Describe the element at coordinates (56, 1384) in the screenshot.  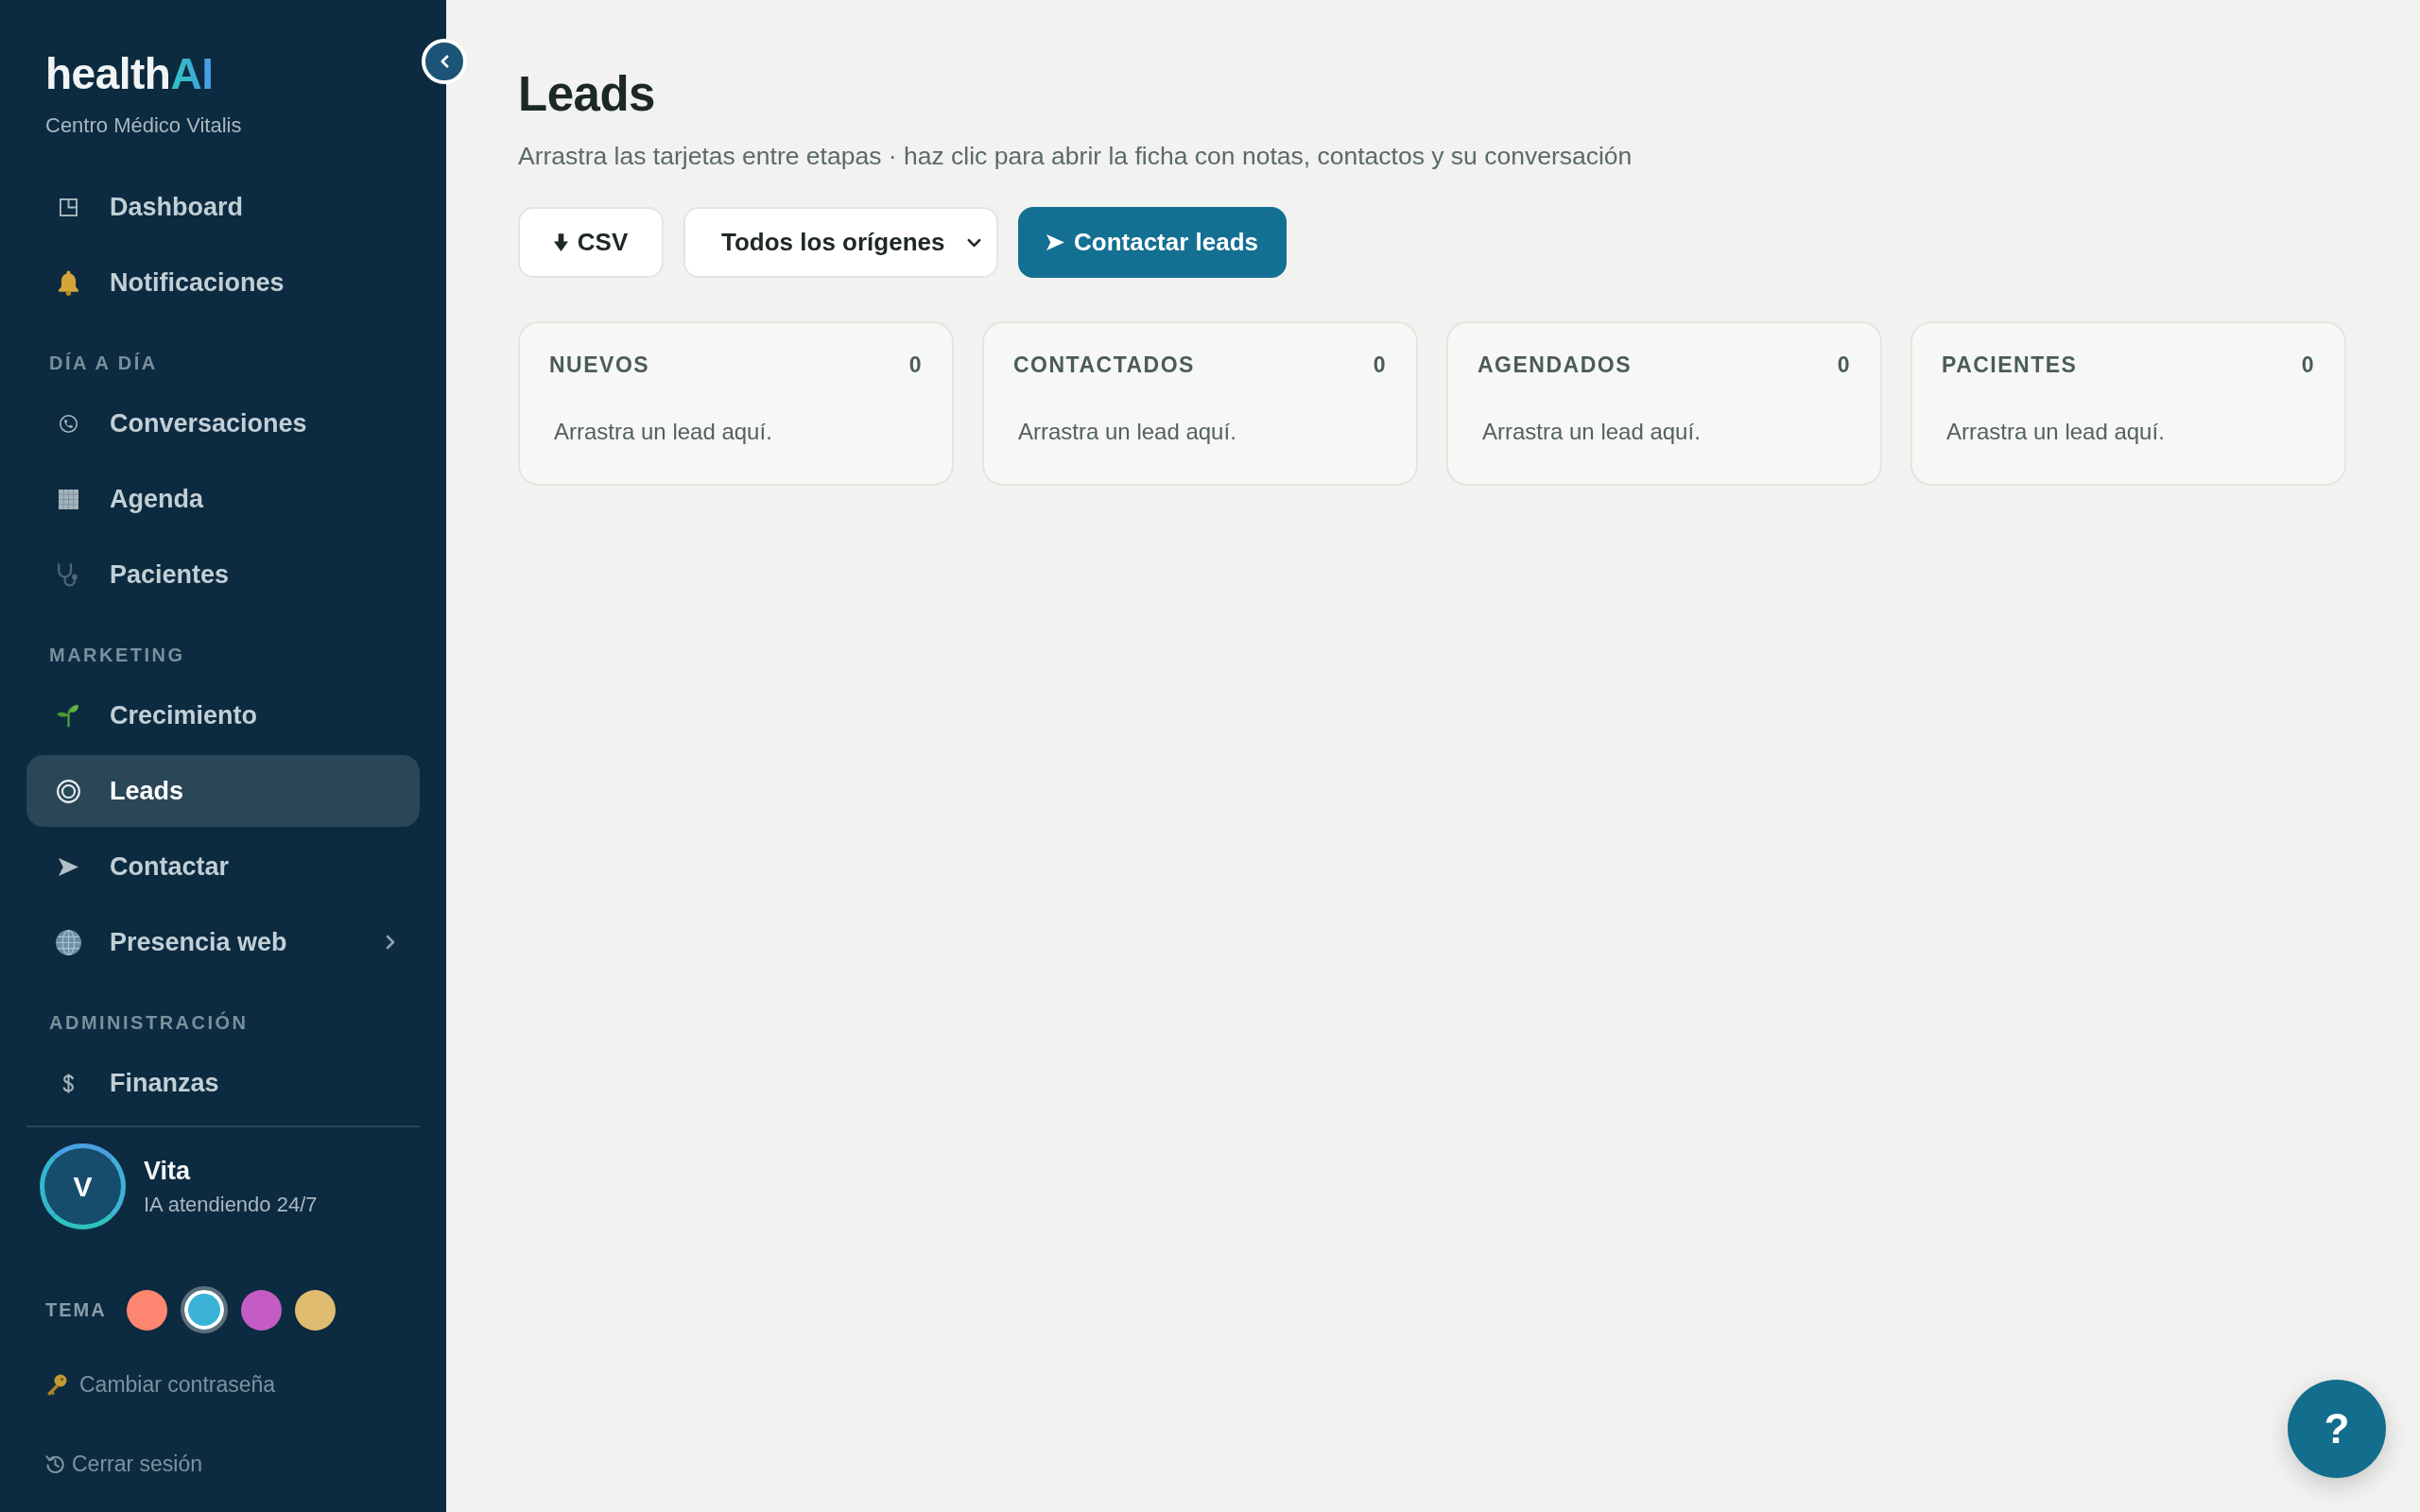
I see `key-icon` at that location.